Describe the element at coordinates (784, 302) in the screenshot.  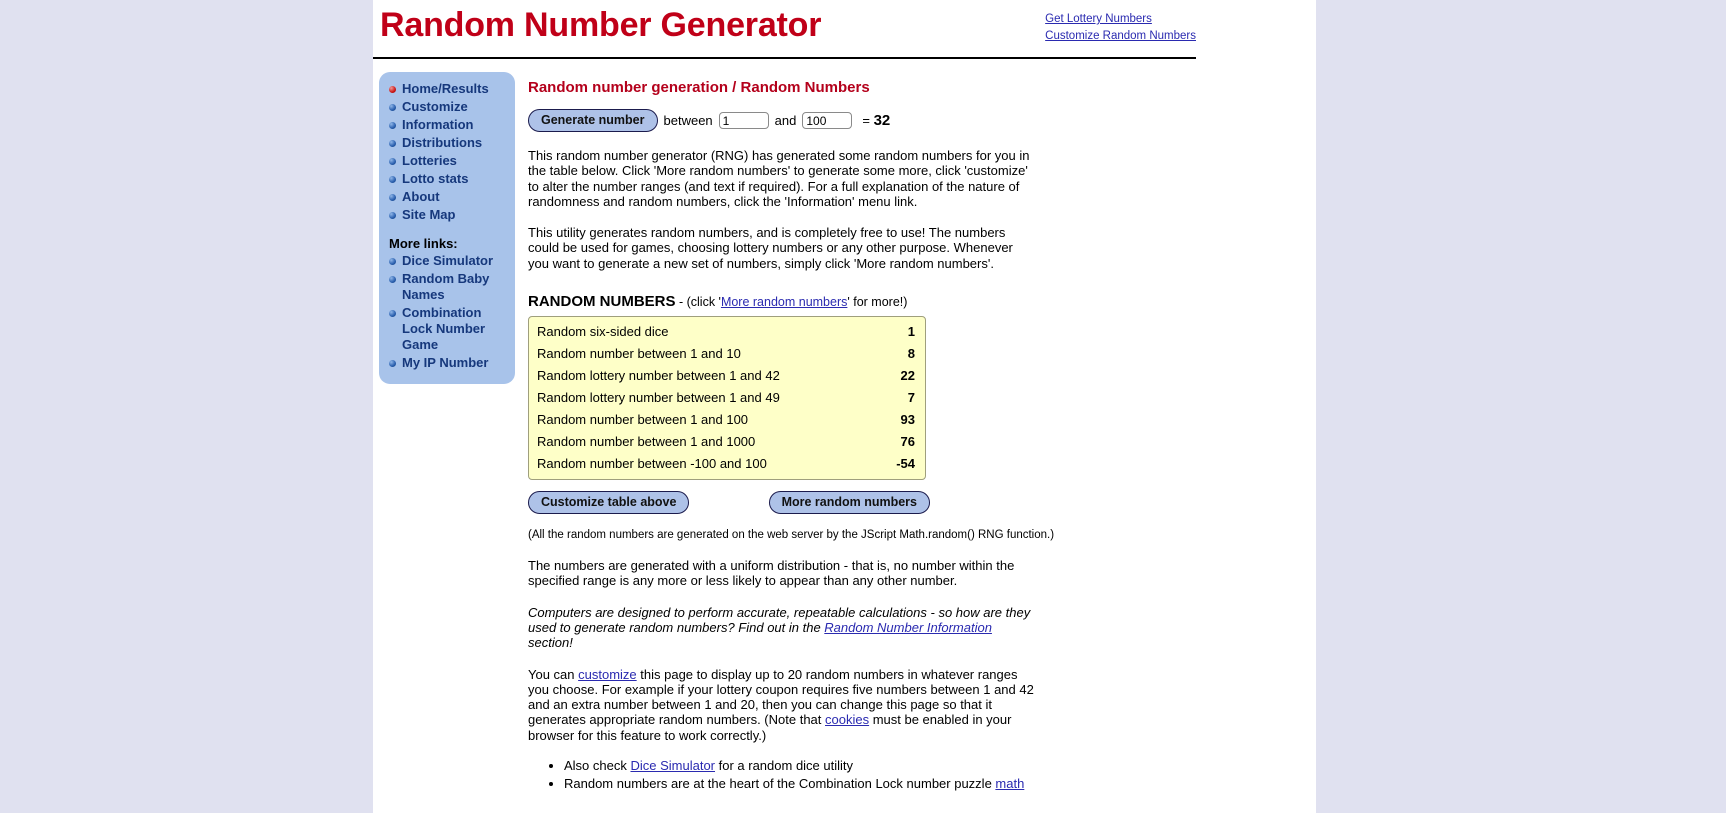
I see `more-random-numbers-link: More random numbers` at that location.